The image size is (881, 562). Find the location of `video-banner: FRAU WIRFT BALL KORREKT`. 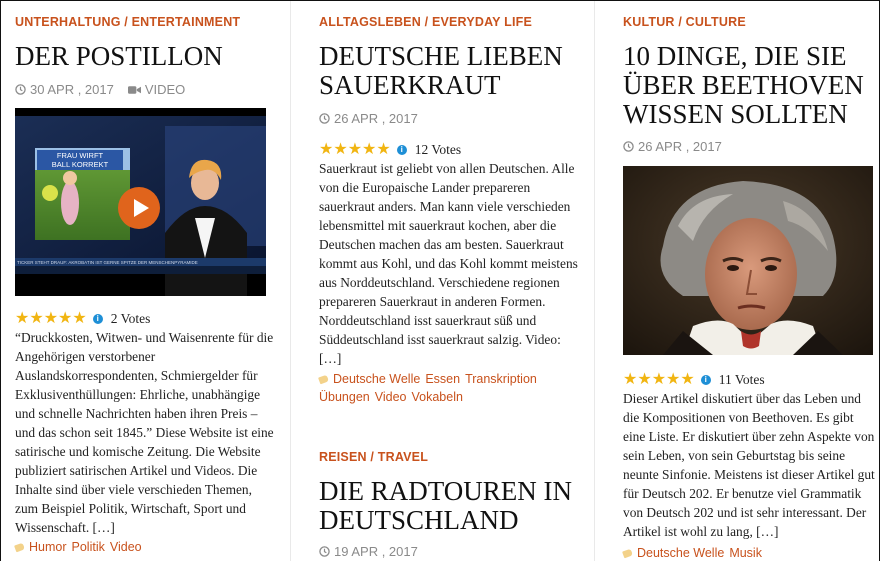

video-banner: FRAU WIRFT BALL KORREKT is located at coordinates (80, 160).